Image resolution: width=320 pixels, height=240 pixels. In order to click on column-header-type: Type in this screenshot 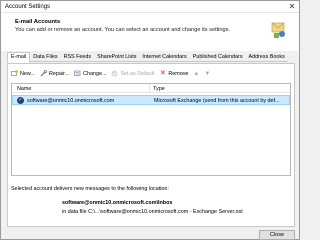, I will do `click(159, 89)`.